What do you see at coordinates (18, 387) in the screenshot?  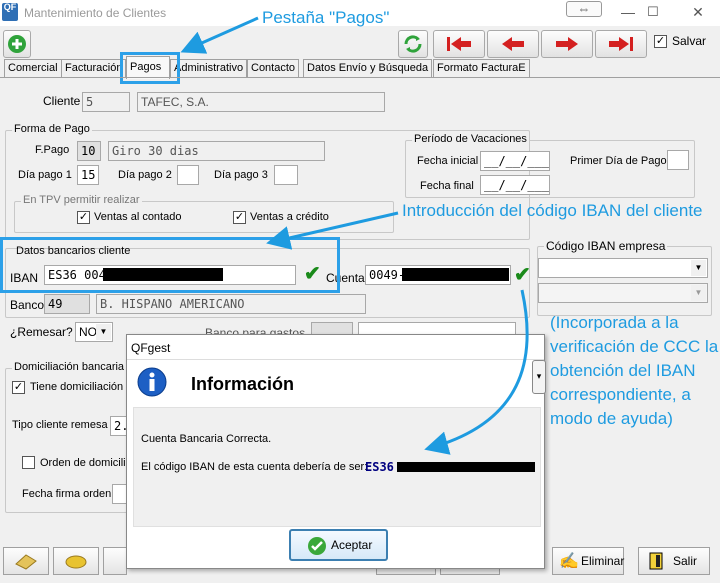 I see `tiene-domiciliacion-checkbox: ✓` at bounding box center [18, 387].